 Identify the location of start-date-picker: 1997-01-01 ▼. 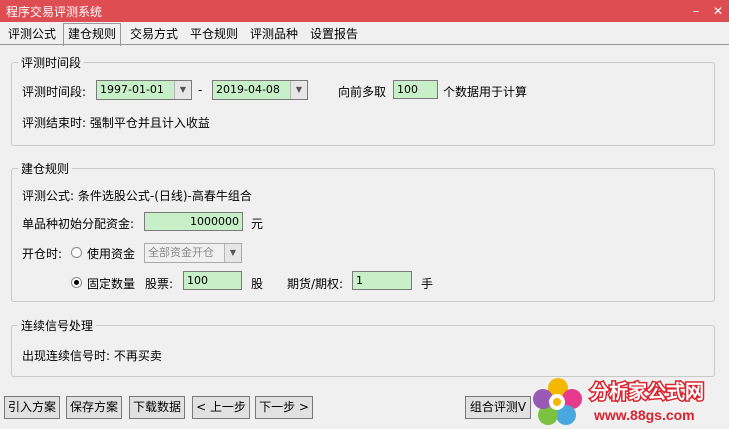
(144, 90).